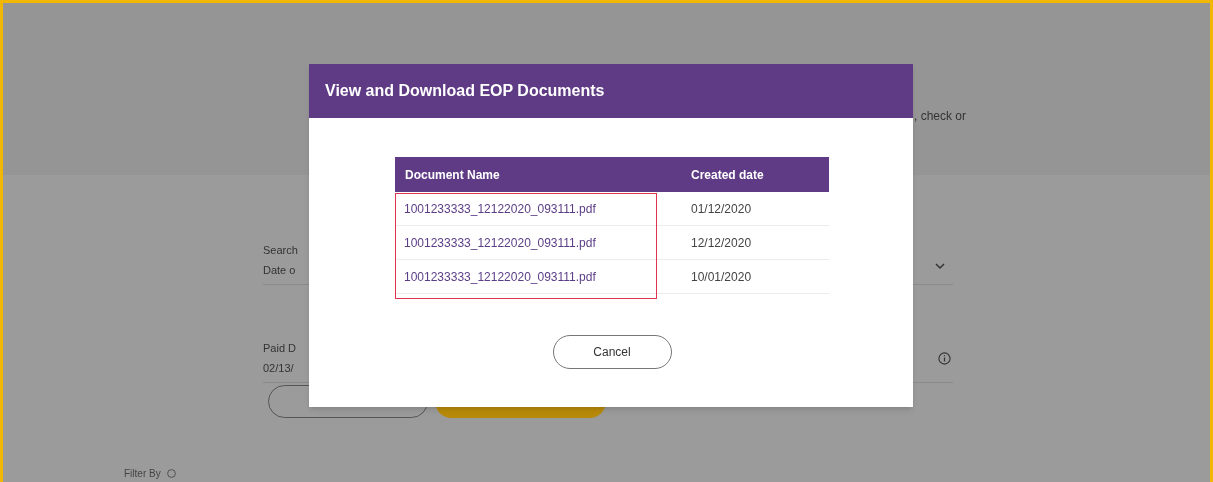 This screenshot has height=482, width=1213. Describe the element at coordinates (721, 243) in the screenshot. I see `date-cell-text: 12/12/2020` at that location.